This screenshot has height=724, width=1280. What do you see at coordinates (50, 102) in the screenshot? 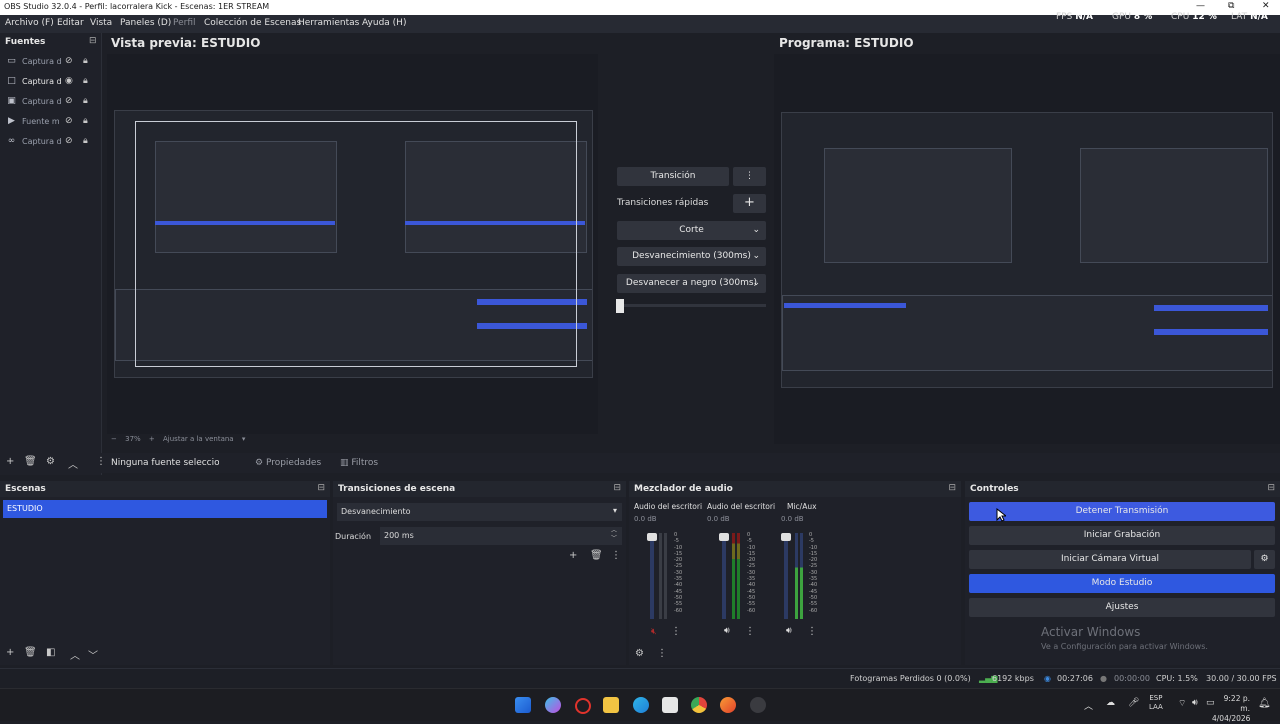
I see `source-item: ▣ Captura d ⊘ 🔒︎` at bounding box center [50, 102].